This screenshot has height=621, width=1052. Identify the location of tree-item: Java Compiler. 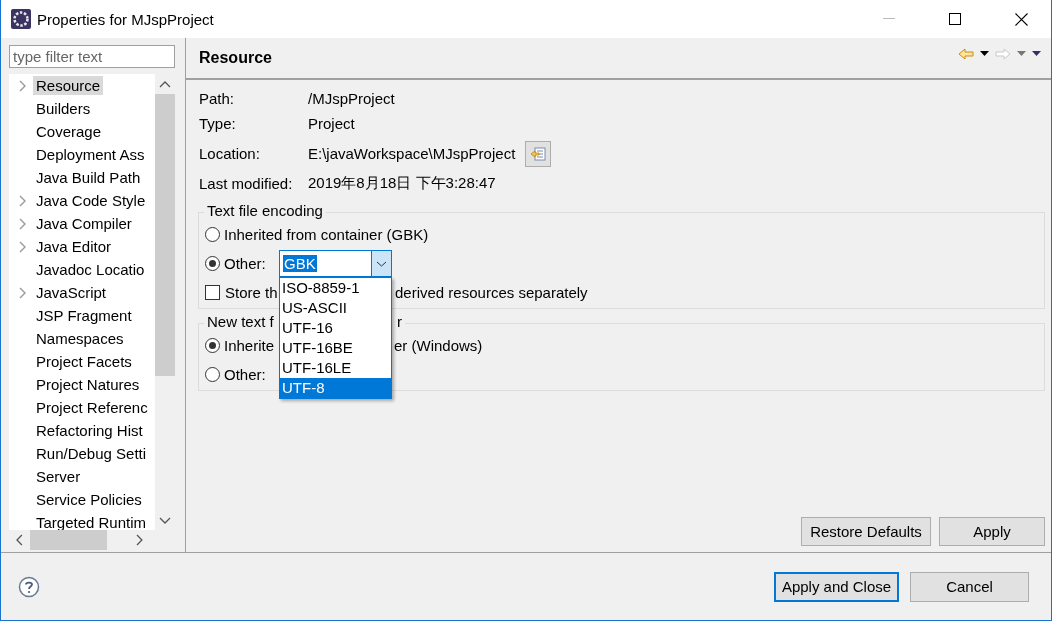
(84, 223).